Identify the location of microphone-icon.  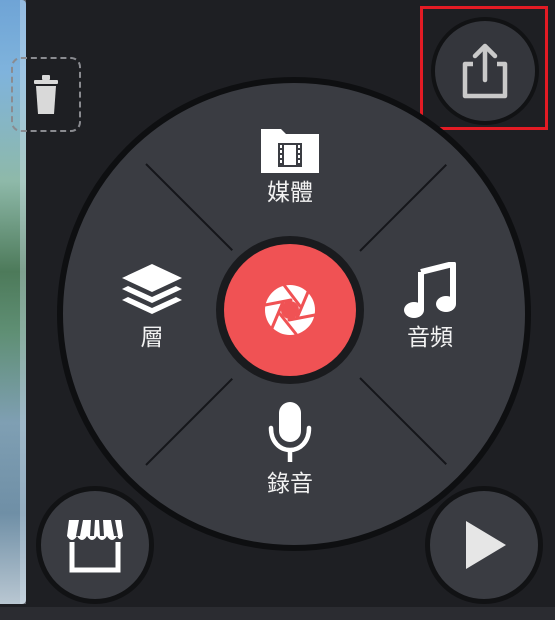
(290, 432).